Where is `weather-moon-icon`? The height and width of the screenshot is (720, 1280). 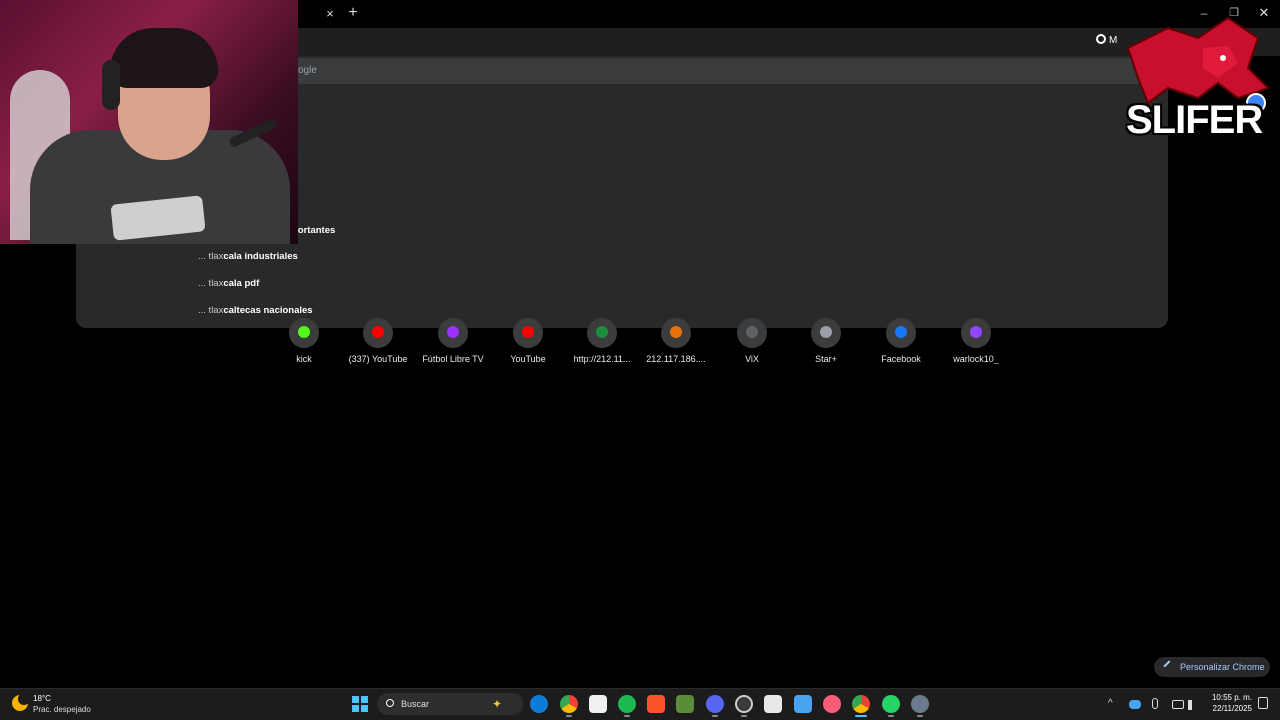
weather-moon-icon is located at coordinates (21, 702).